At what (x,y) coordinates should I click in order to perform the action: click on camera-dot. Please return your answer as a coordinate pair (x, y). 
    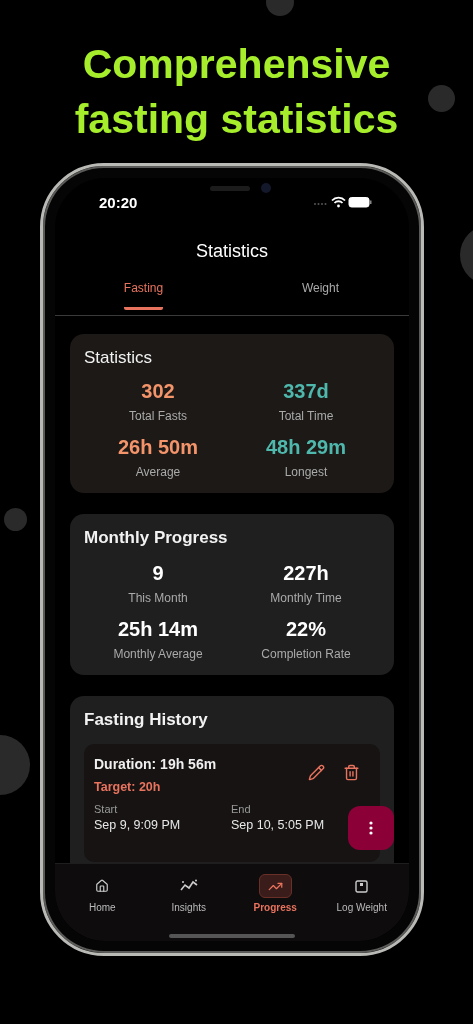
    Looking at the image, I should click on (266, 188).